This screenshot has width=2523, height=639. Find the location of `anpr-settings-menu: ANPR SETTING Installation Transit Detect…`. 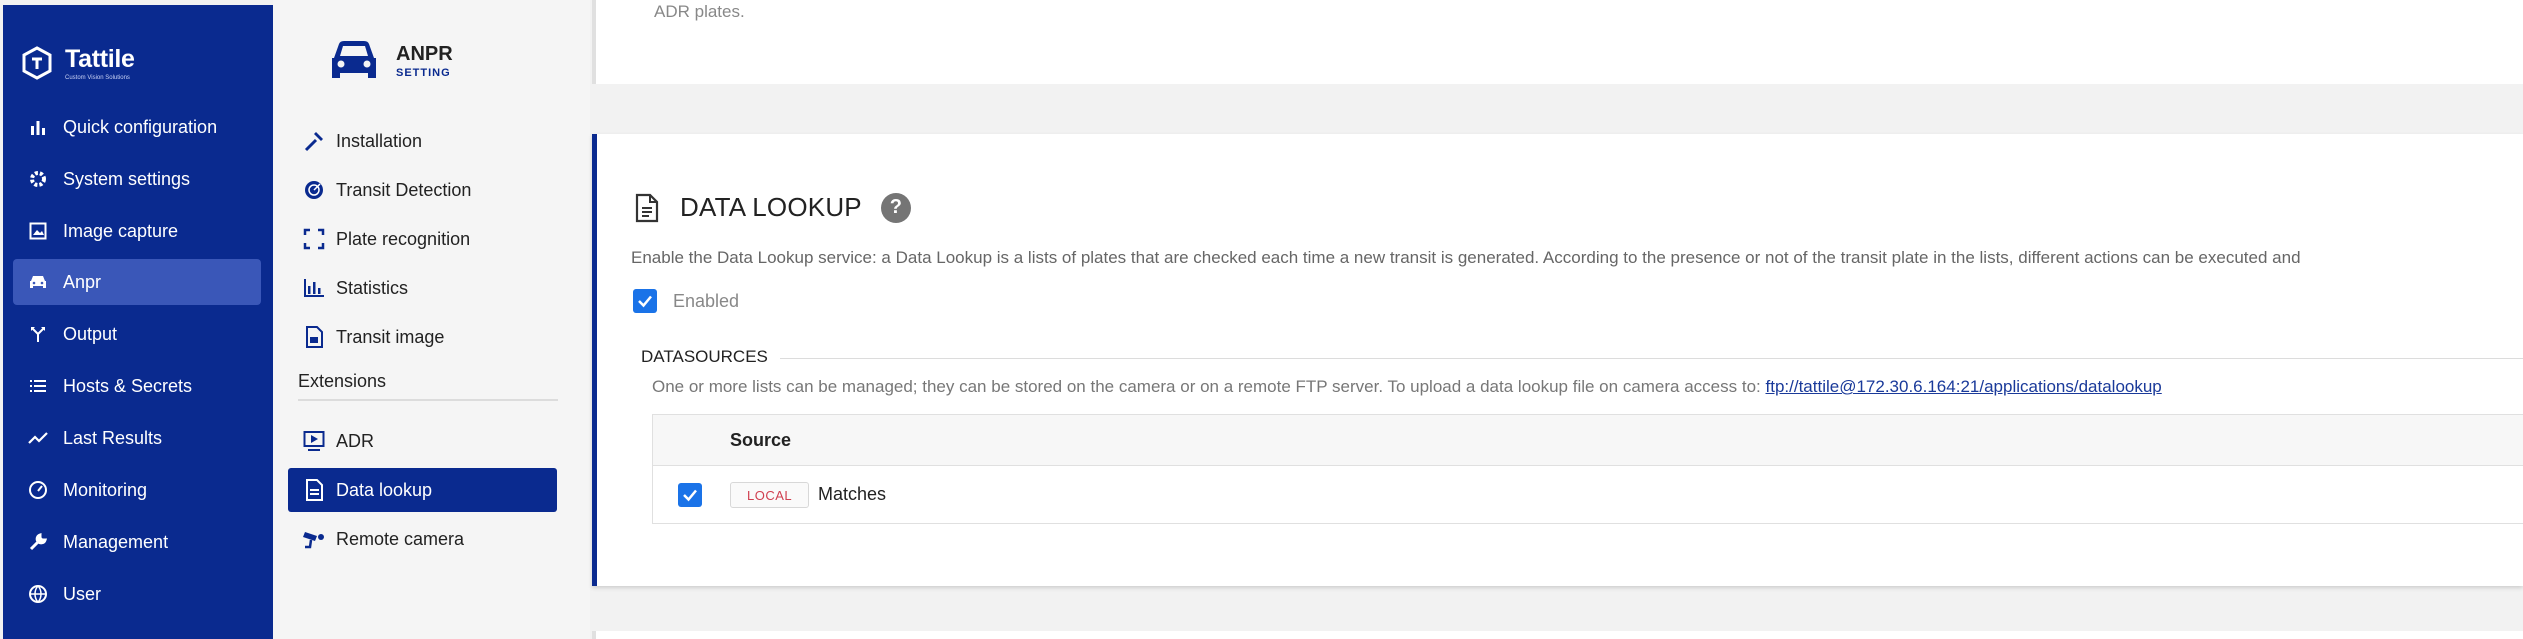

anpr-settings-menu: ANPR SETTING Installation Transit Detect… is located at coordinates (431, 319).